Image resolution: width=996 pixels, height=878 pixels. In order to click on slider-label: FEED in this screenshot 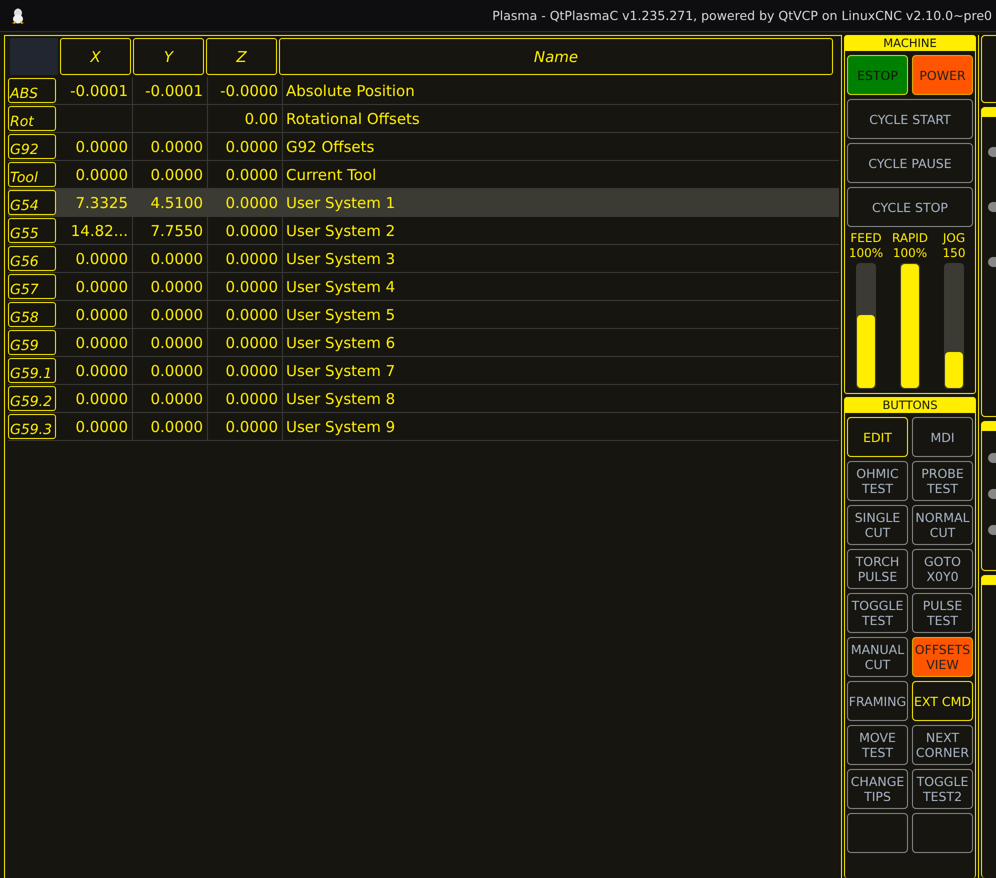, I will do `click(866, 238)`.